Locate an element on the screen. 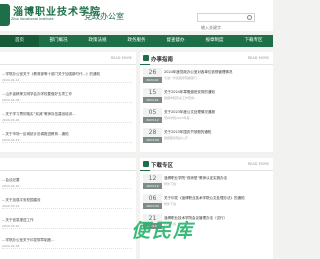 This screenshot has height=259, width=320. guide-panel-title: 办事指南 is located at coordinates (162, 60).